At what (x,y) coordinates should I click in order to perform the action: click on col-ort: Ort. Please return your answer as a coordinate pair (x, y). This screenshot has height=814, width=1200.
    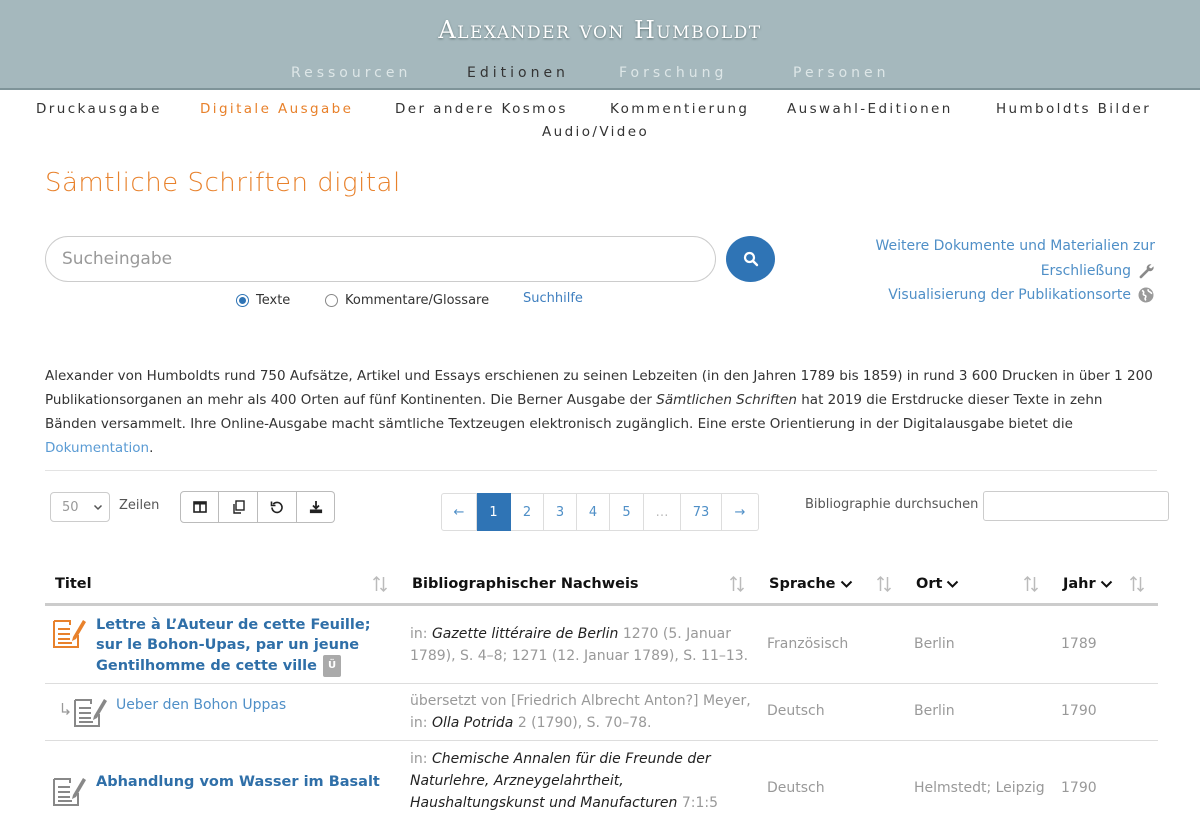
    Looking at the image, I should click on (937, 584).